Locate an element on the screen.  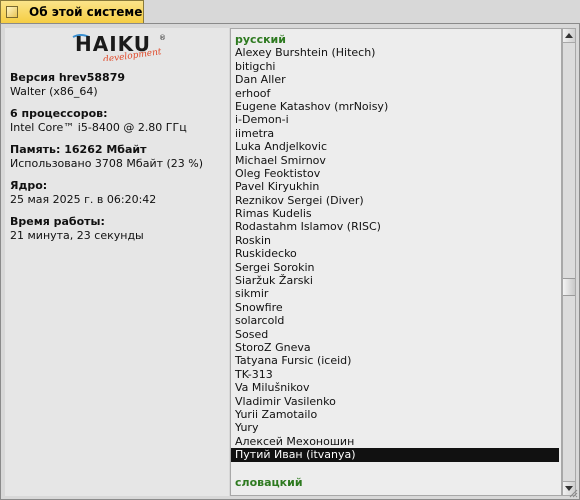
close-button is located at coordinates (12, 12).